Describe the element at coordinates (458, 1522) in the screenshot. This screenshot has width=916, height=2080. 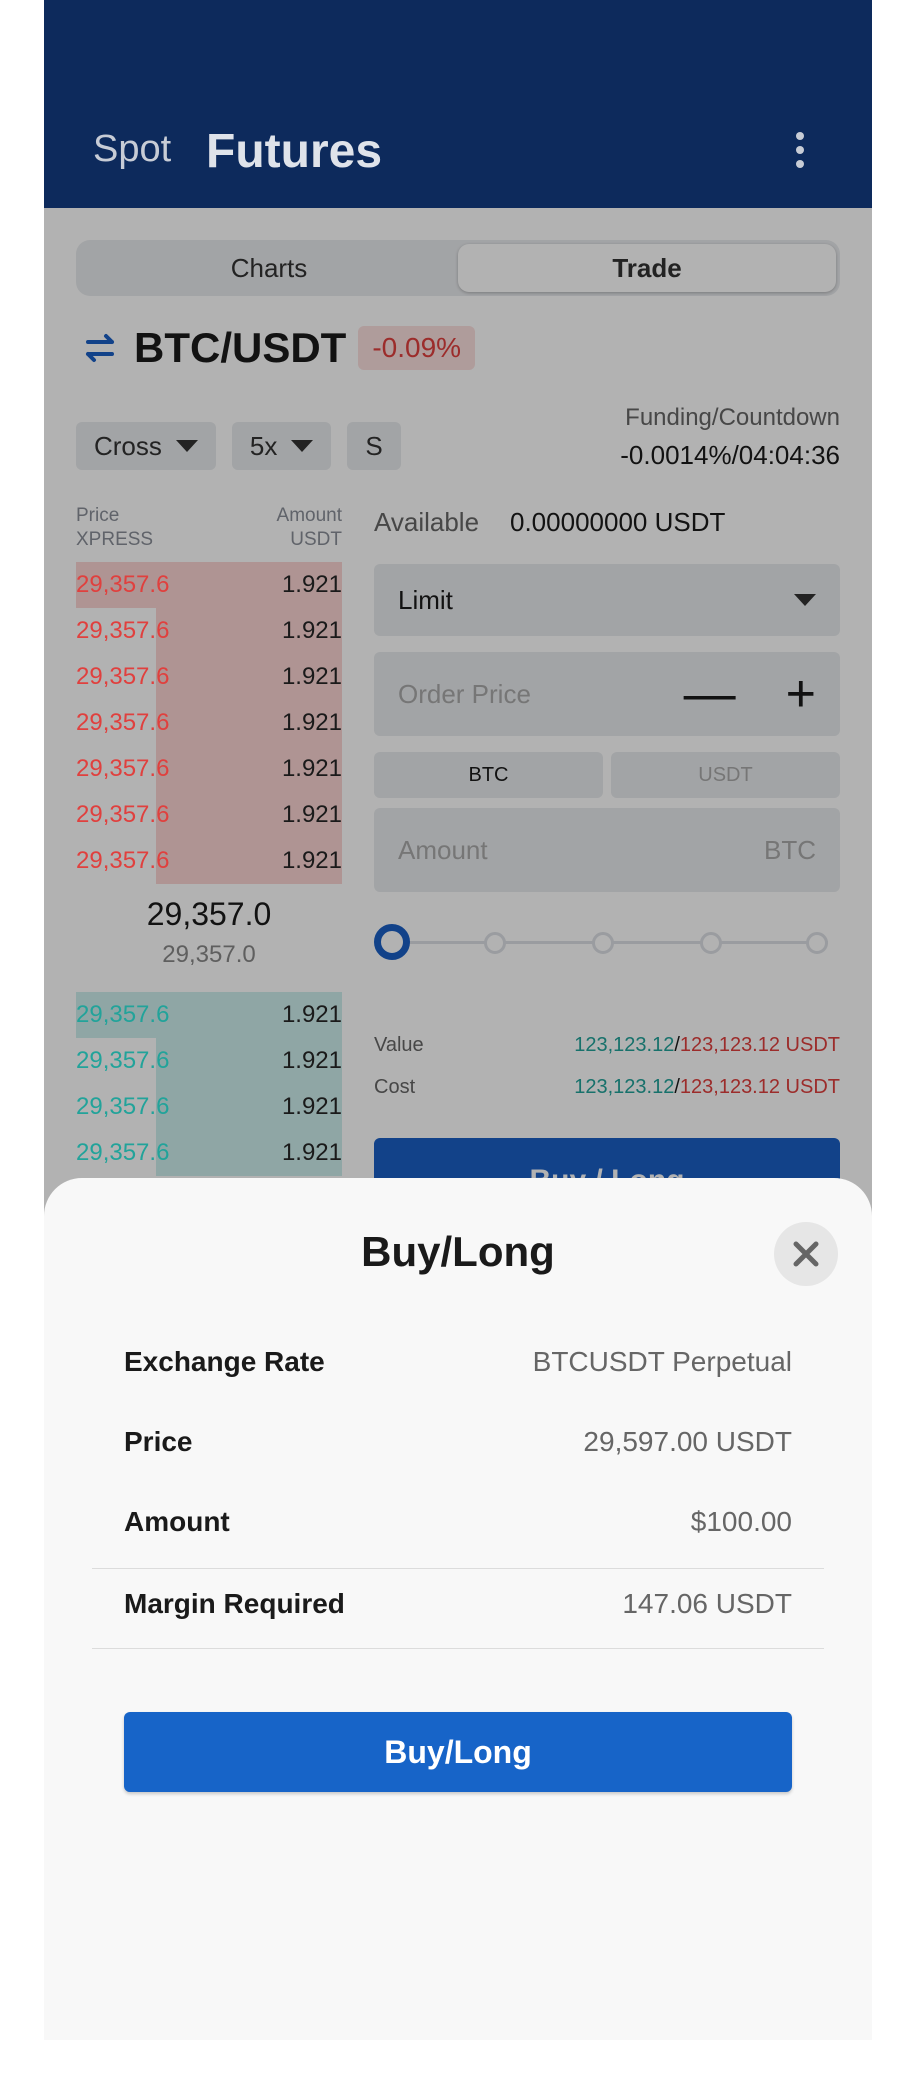
I see `summary-row-amount: Amount $100.00` at that location.